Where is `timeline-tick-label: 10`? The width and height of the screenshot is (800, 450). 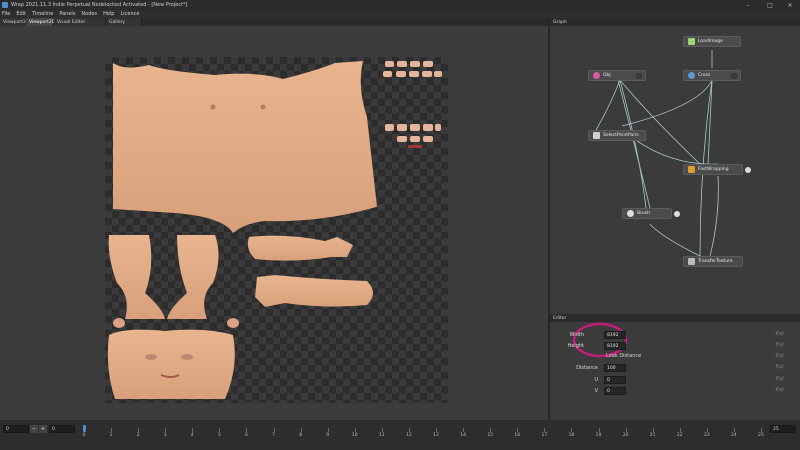
timeline-tick-label: 10 is located at coordinates (354, 435).